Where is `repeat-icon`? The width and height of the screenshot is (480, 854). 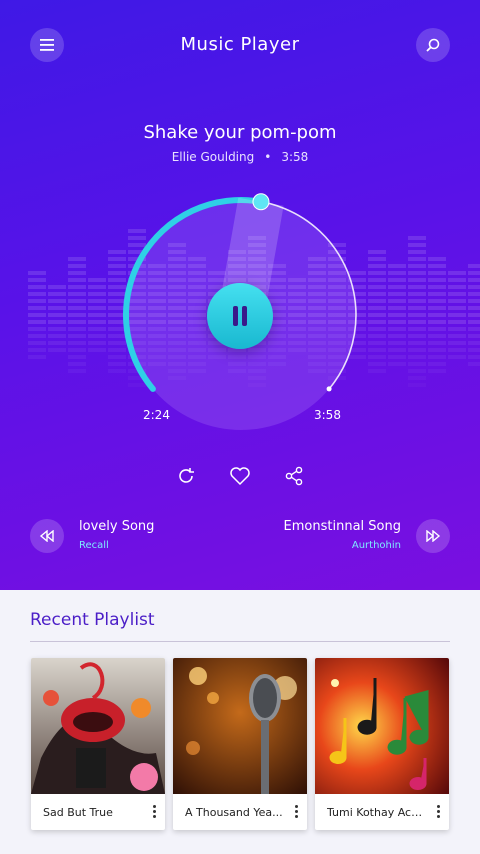 repeat-icon is located at coordinates (186, 475).